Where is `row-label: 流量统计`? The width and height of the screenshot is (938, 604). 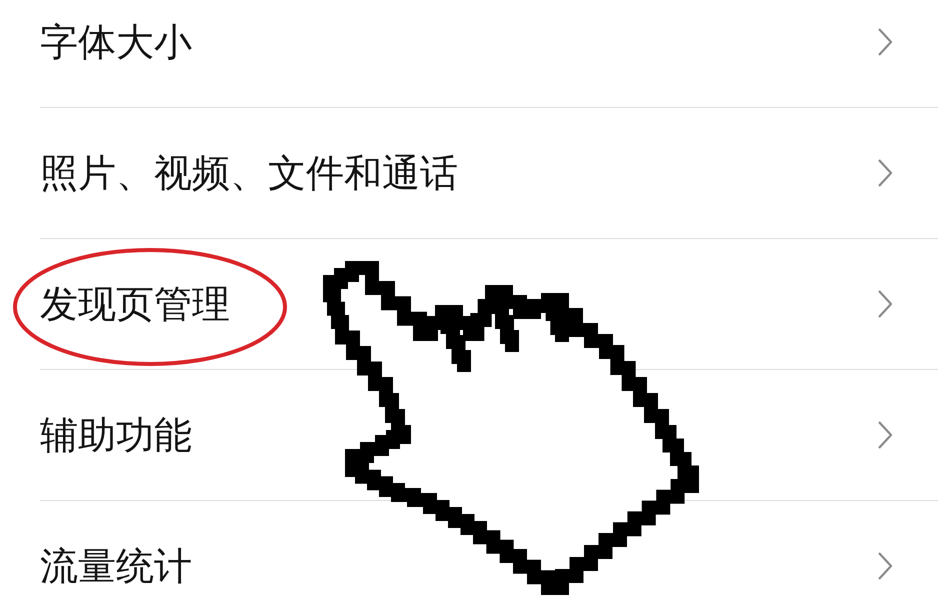
row-label: 流量统计 is located at coordinates (116, 566).